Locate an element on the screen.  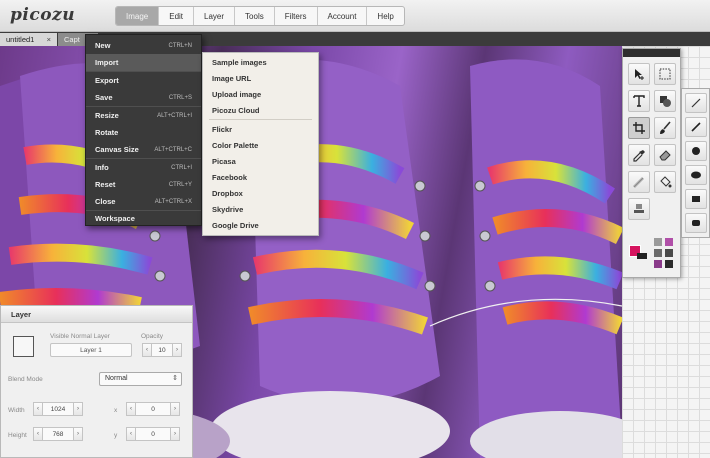
app-logo: picozu is located at coordinates (42, 15).